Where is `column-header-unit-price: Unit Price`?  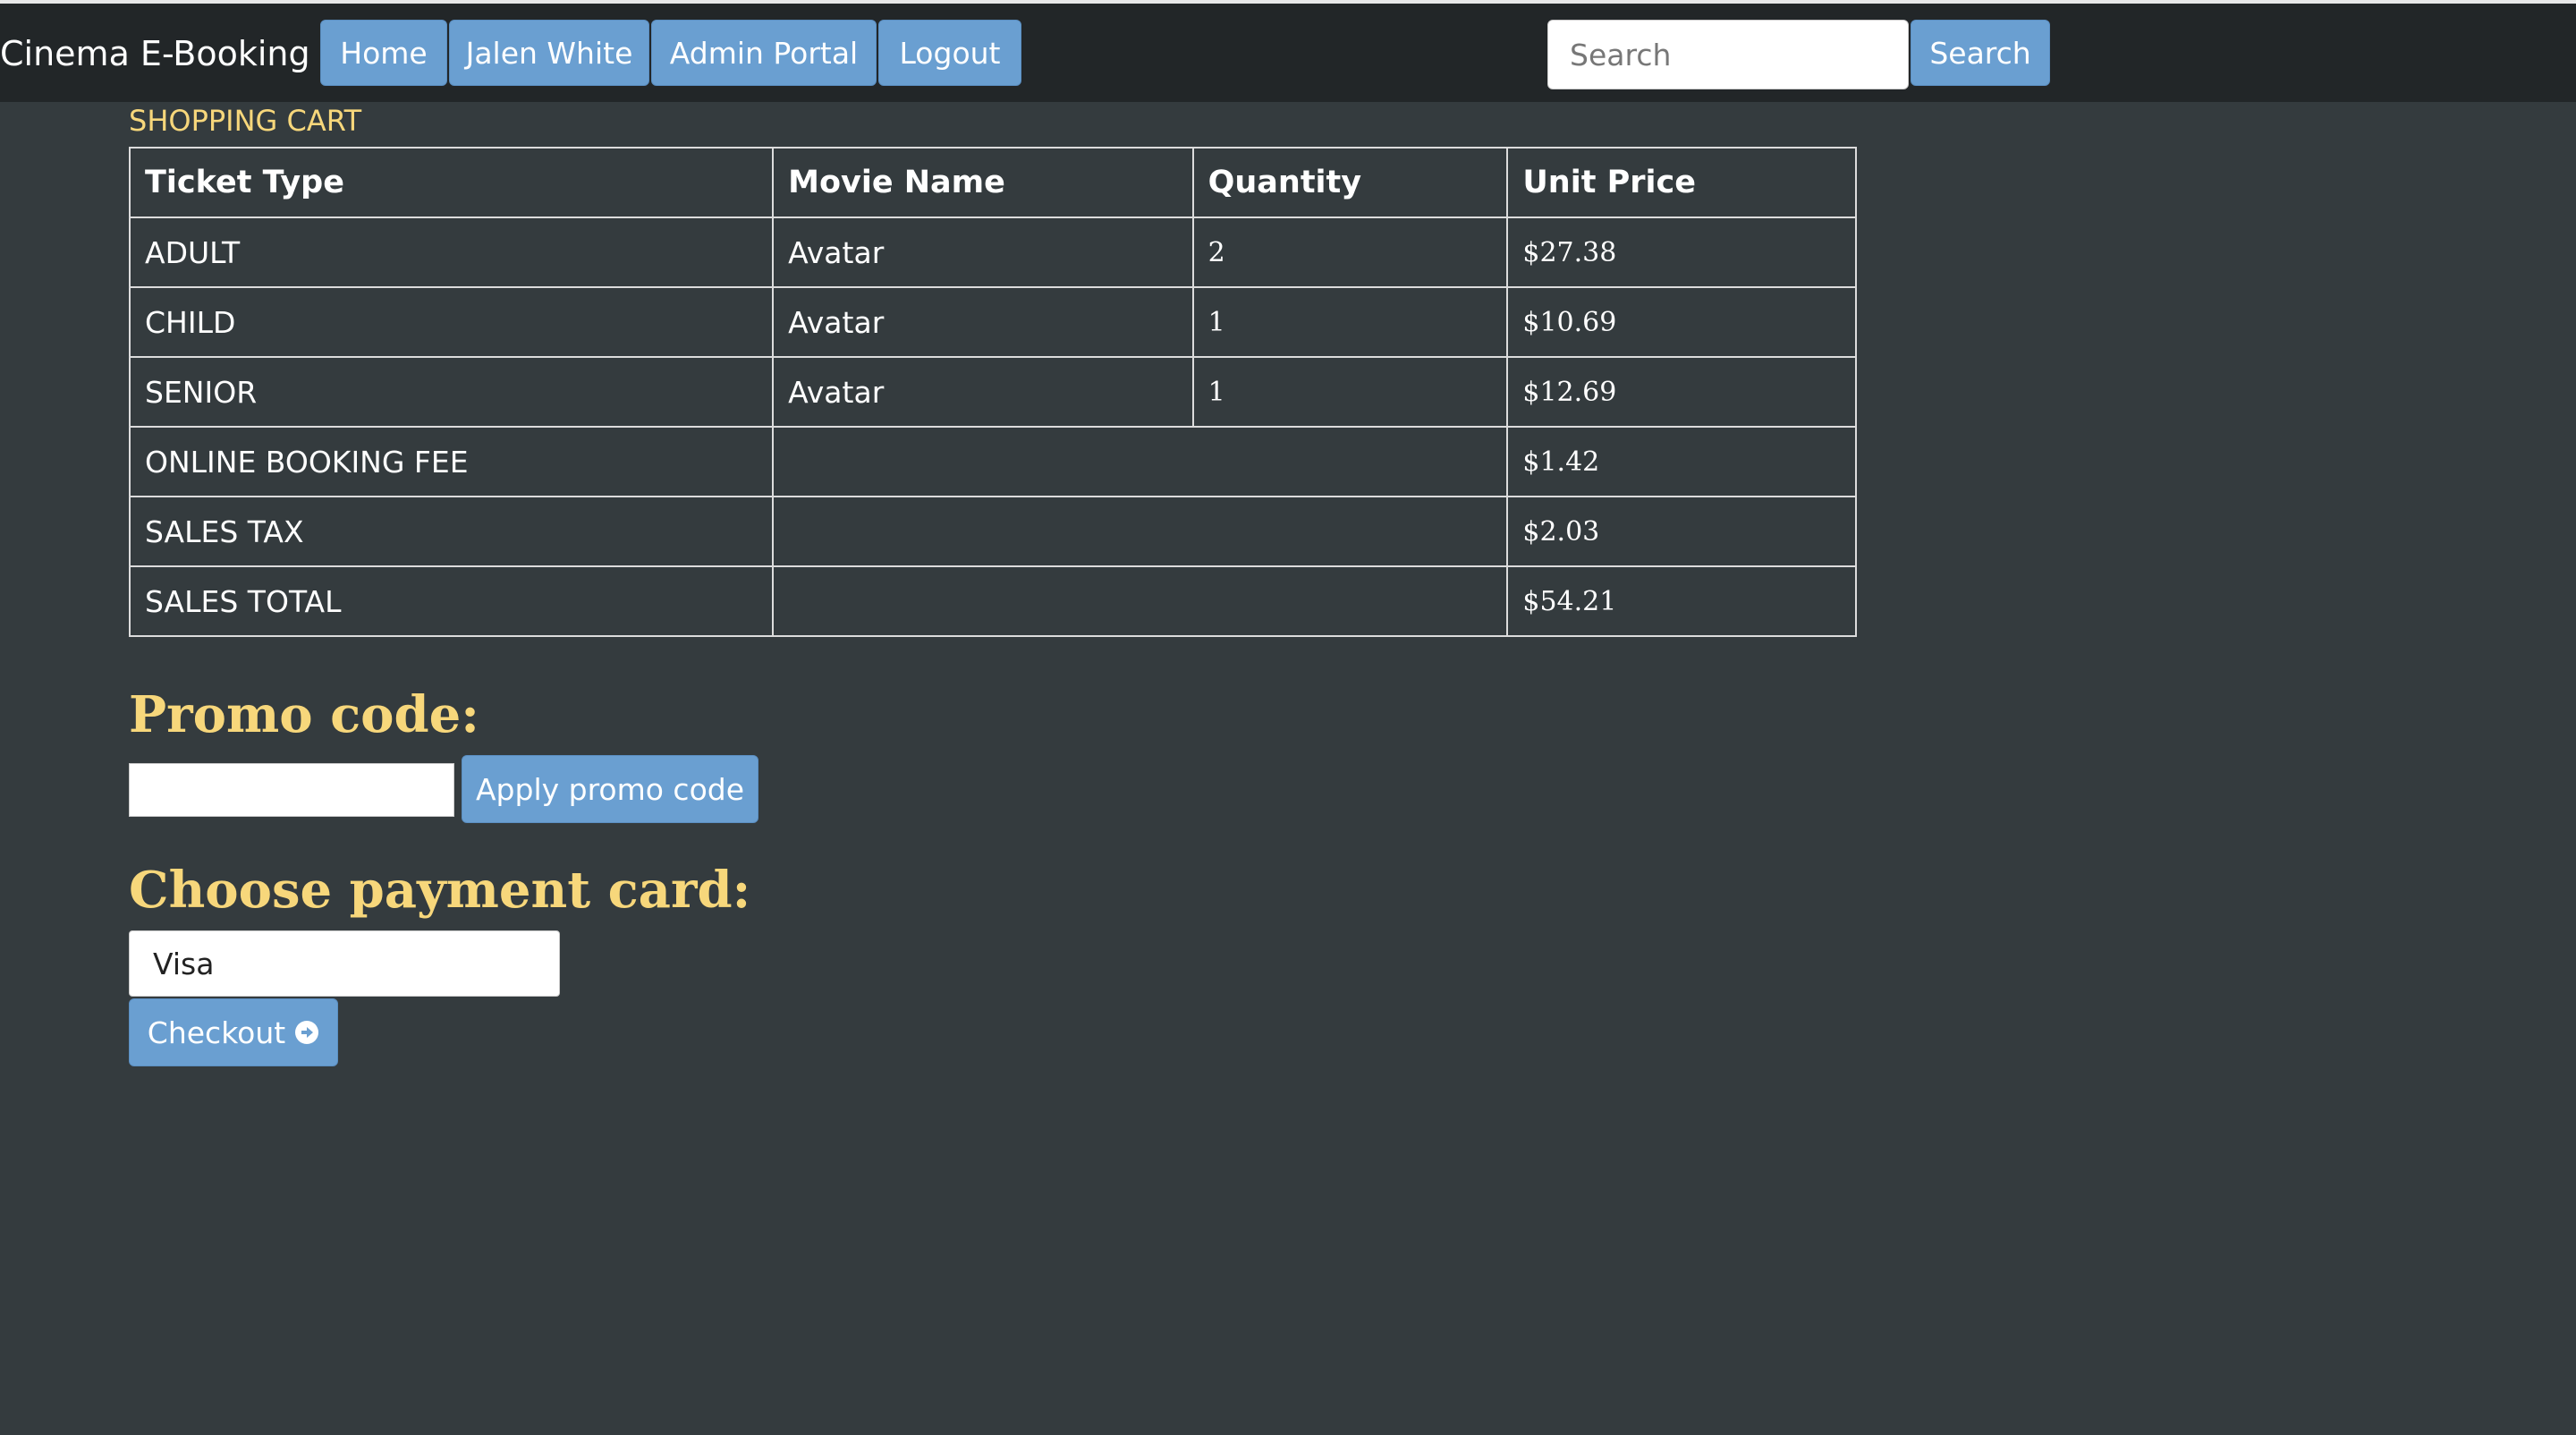
column-header-unit-price: Unit Price is located at coordinates (1681, 182).